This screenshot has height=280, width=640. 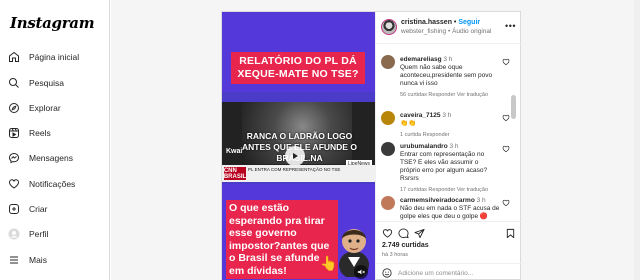 What do you see at coordinates (387, 233) in the screenshot?
I see `like-icon` at bounding box center [387, 233].